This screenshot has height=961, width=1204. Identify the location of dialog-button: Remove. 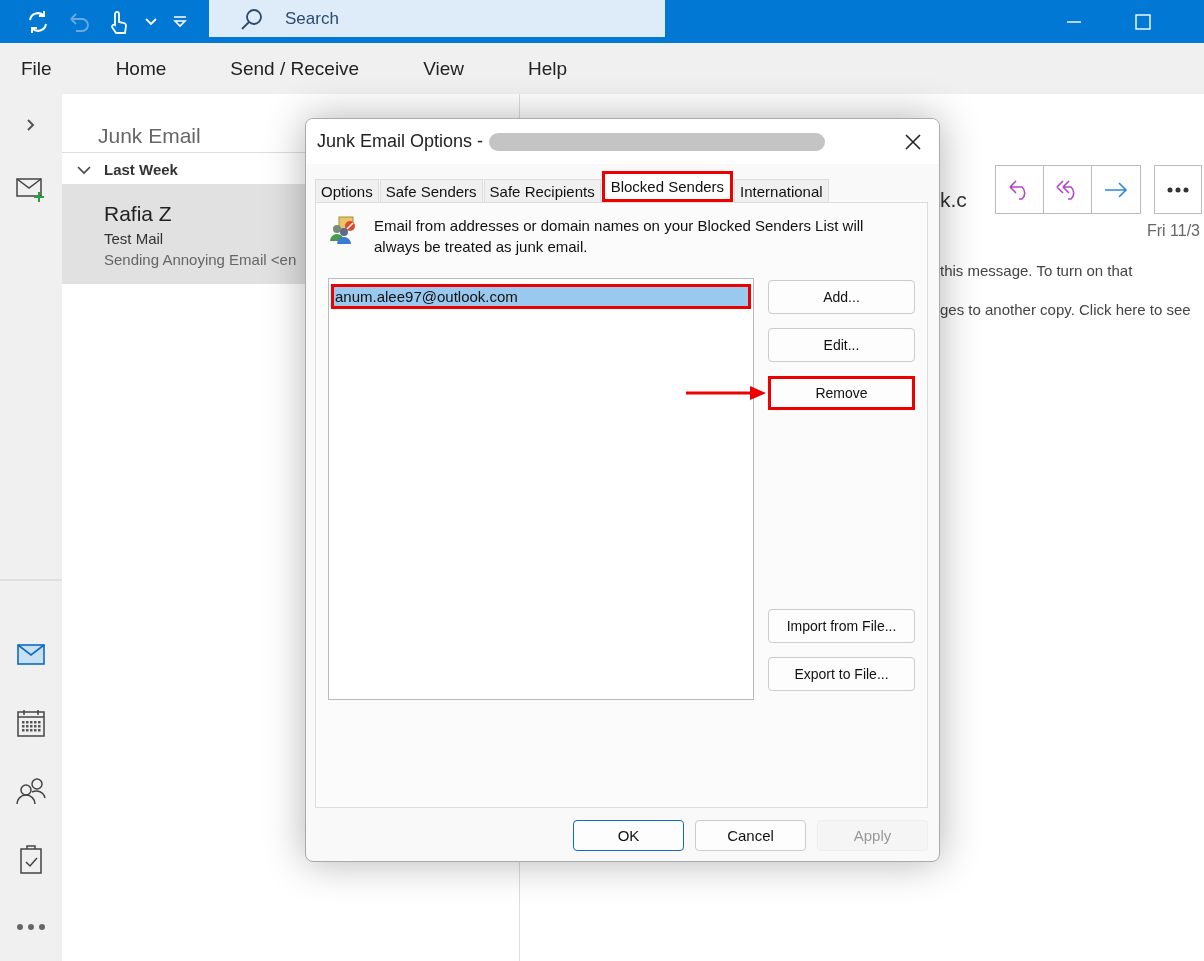
(841, 393).